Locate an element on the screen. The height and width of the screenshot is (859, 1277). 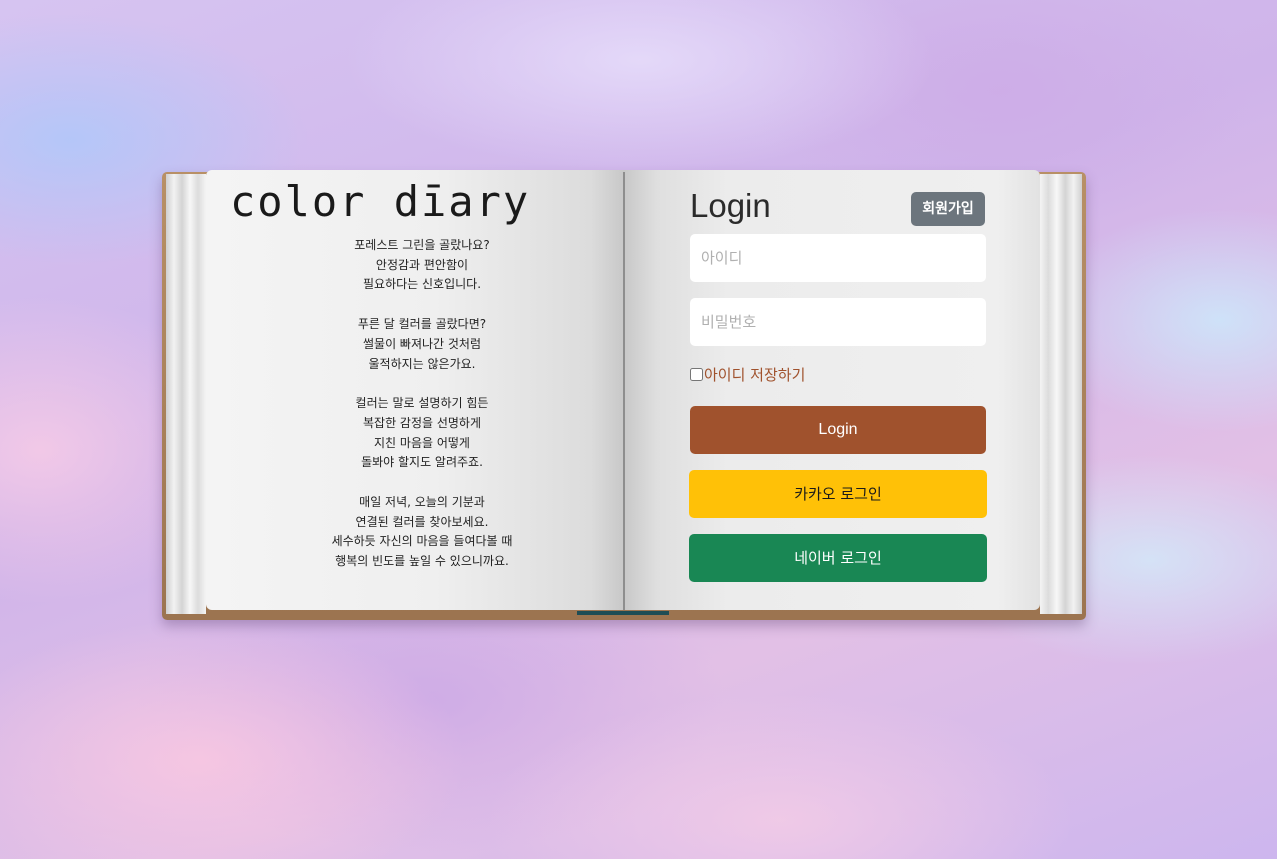
poem-line: 복잡한 감정을 선명하게 is located at coordinates (422, 422).